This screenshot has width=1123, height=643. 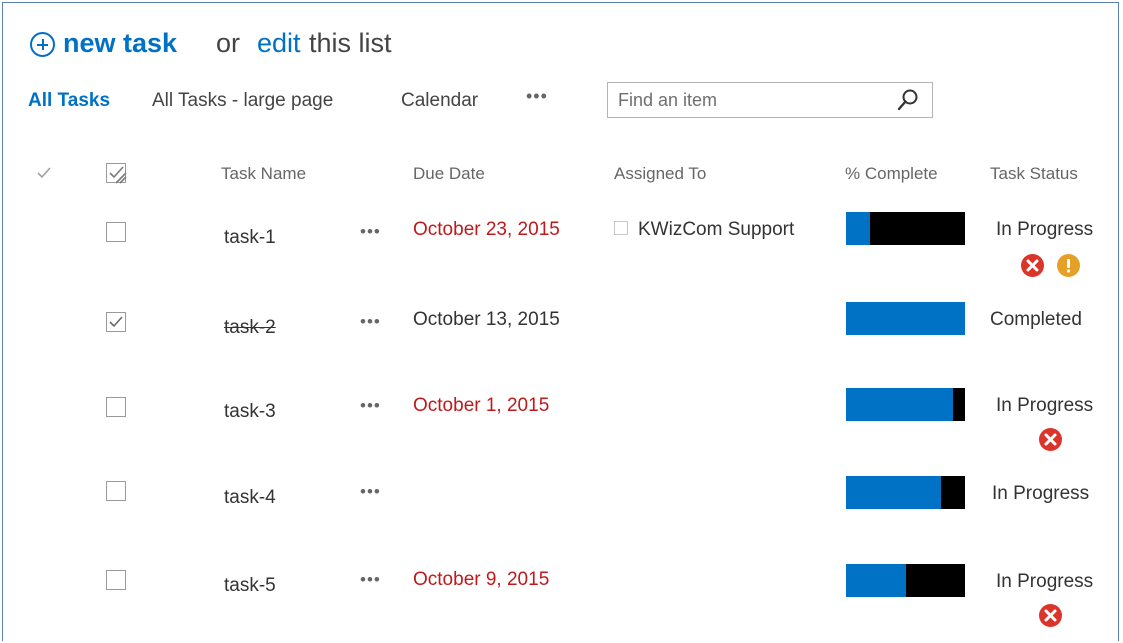 What do you see at coordinates (1036, 319) in the screenshot?
I see `task-status-task-2: Completed` at bounding box center [1036, 319].